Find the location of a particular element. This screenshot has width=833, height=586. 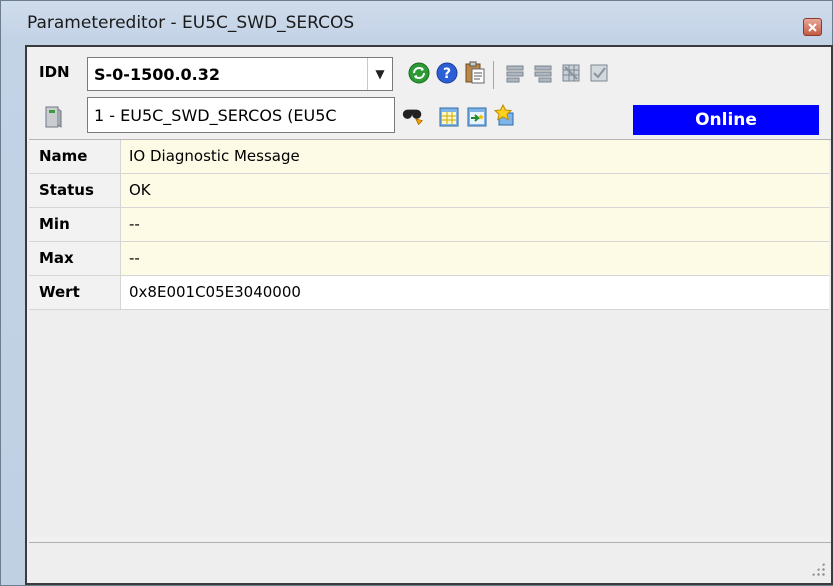

idn-toolbar: IDN S-0-1500.0.32 ▼ ? is located at coordinates (429, 71).